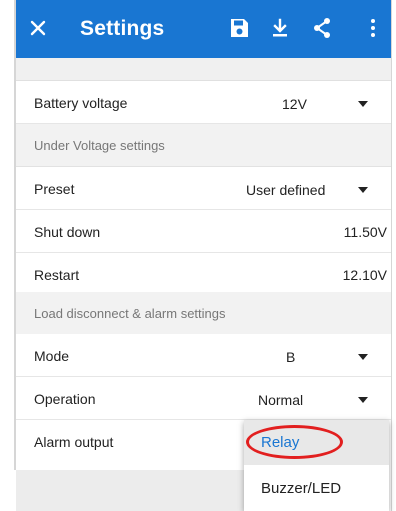 This screenshot has width=396, height=511. What do you see at coordinates (99, 145) in the screenshot?
I see `section-title: Under Voltage settings` at bounding box center [99, 145].